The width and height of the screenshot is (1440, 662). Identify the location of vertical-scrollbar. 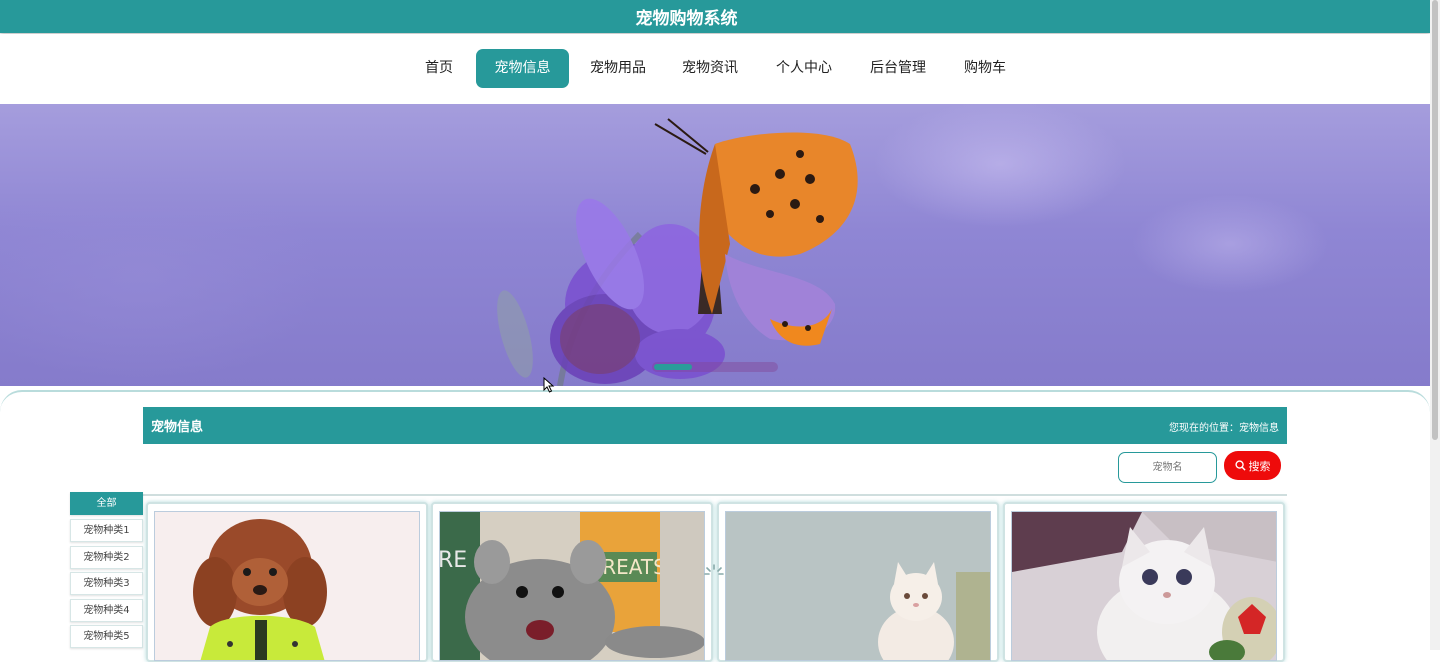
(1435, 325).